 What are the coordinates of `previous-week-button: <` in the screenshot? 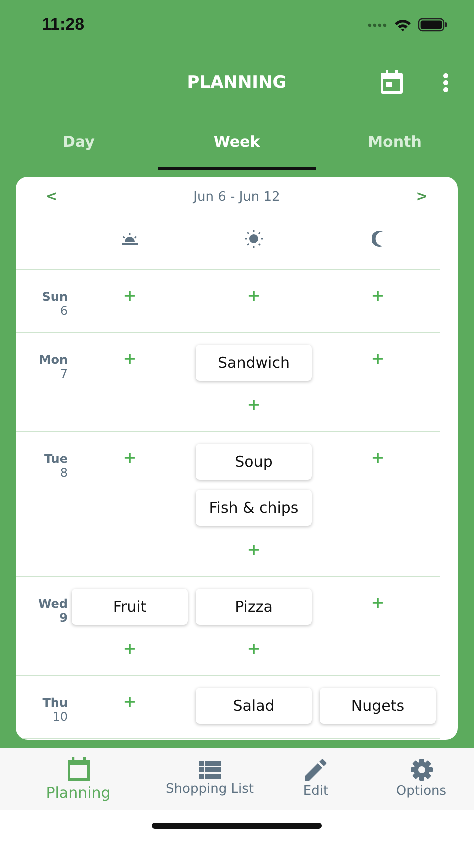 It's located at (52, 197).